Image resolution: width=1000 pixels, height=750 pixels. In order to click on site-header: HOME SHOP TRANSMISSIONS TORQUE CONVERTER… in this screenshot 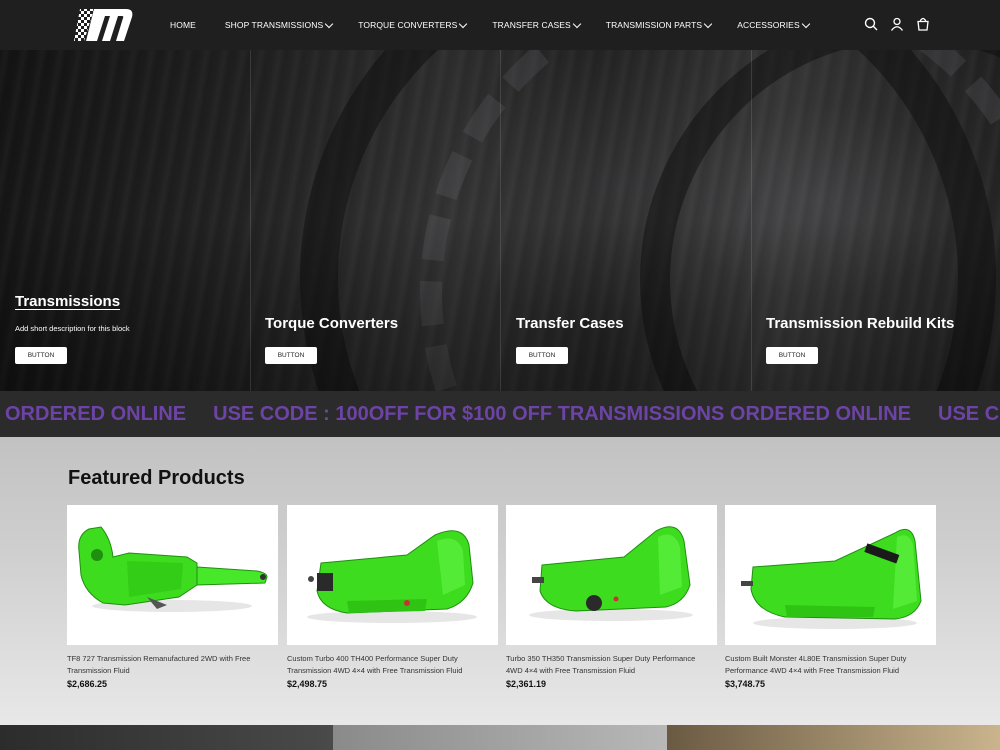, I will do `click(500, 25)`.